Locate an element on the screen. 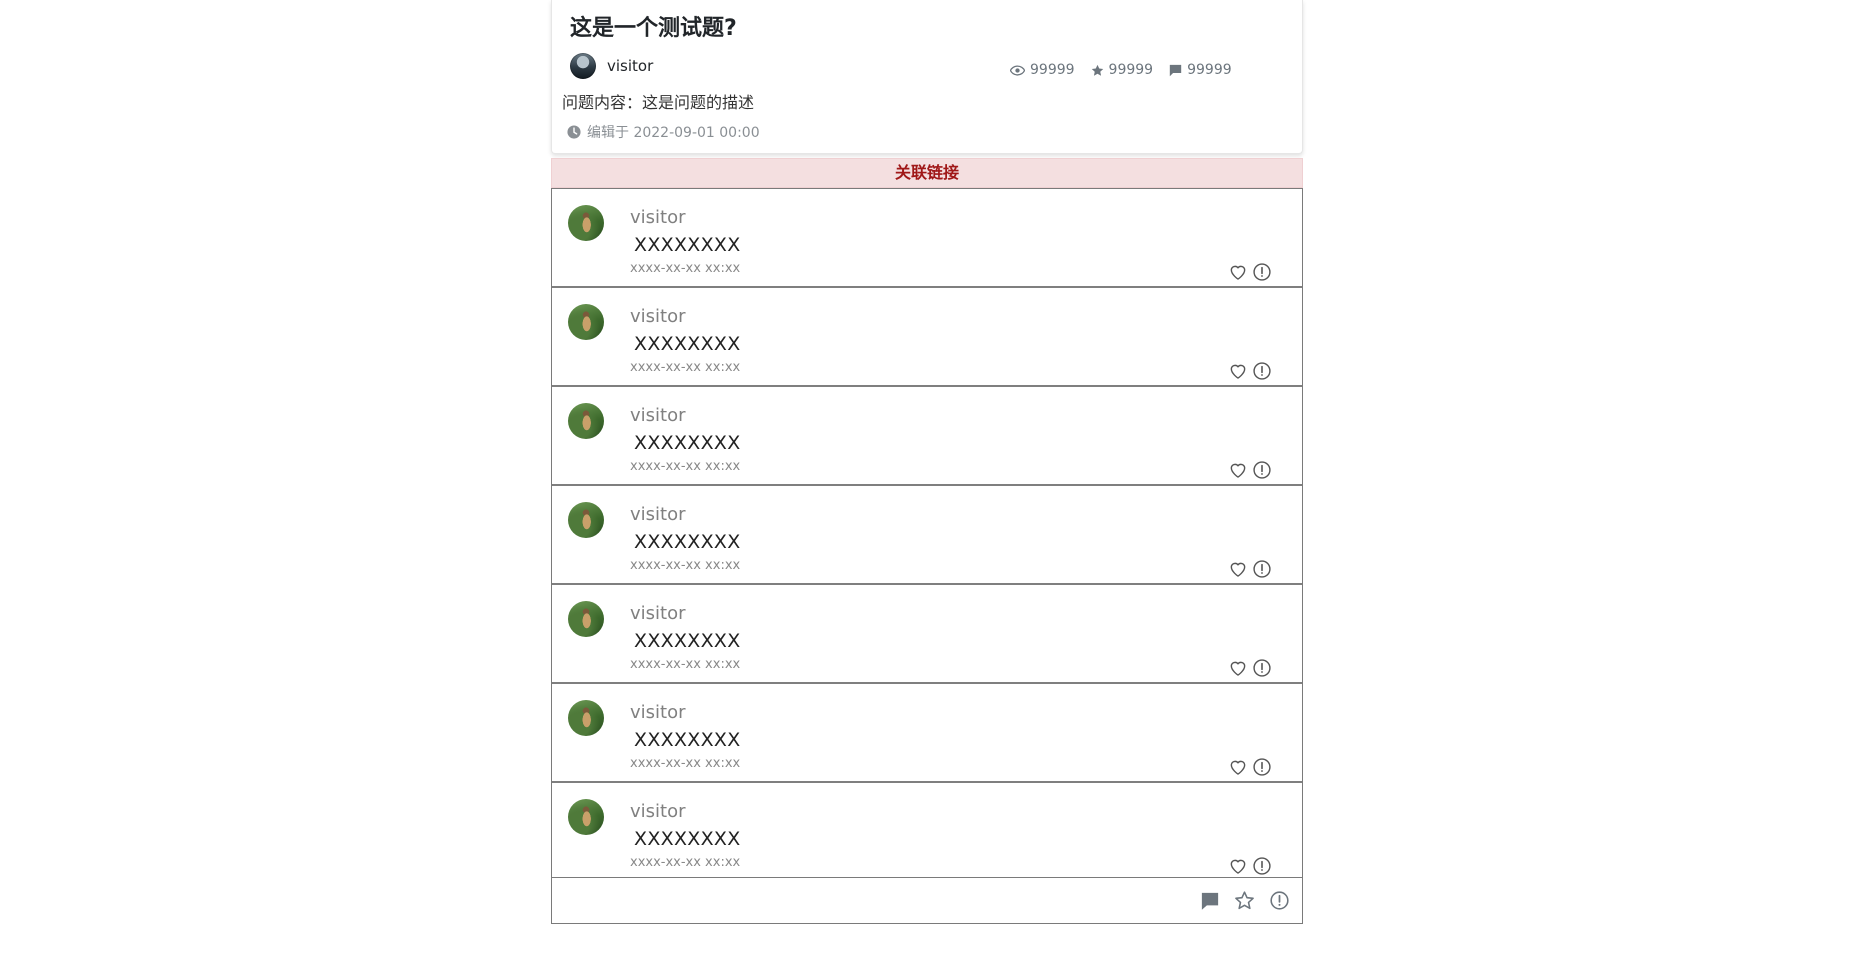  clock-icon is located at coordinates (574, 132).